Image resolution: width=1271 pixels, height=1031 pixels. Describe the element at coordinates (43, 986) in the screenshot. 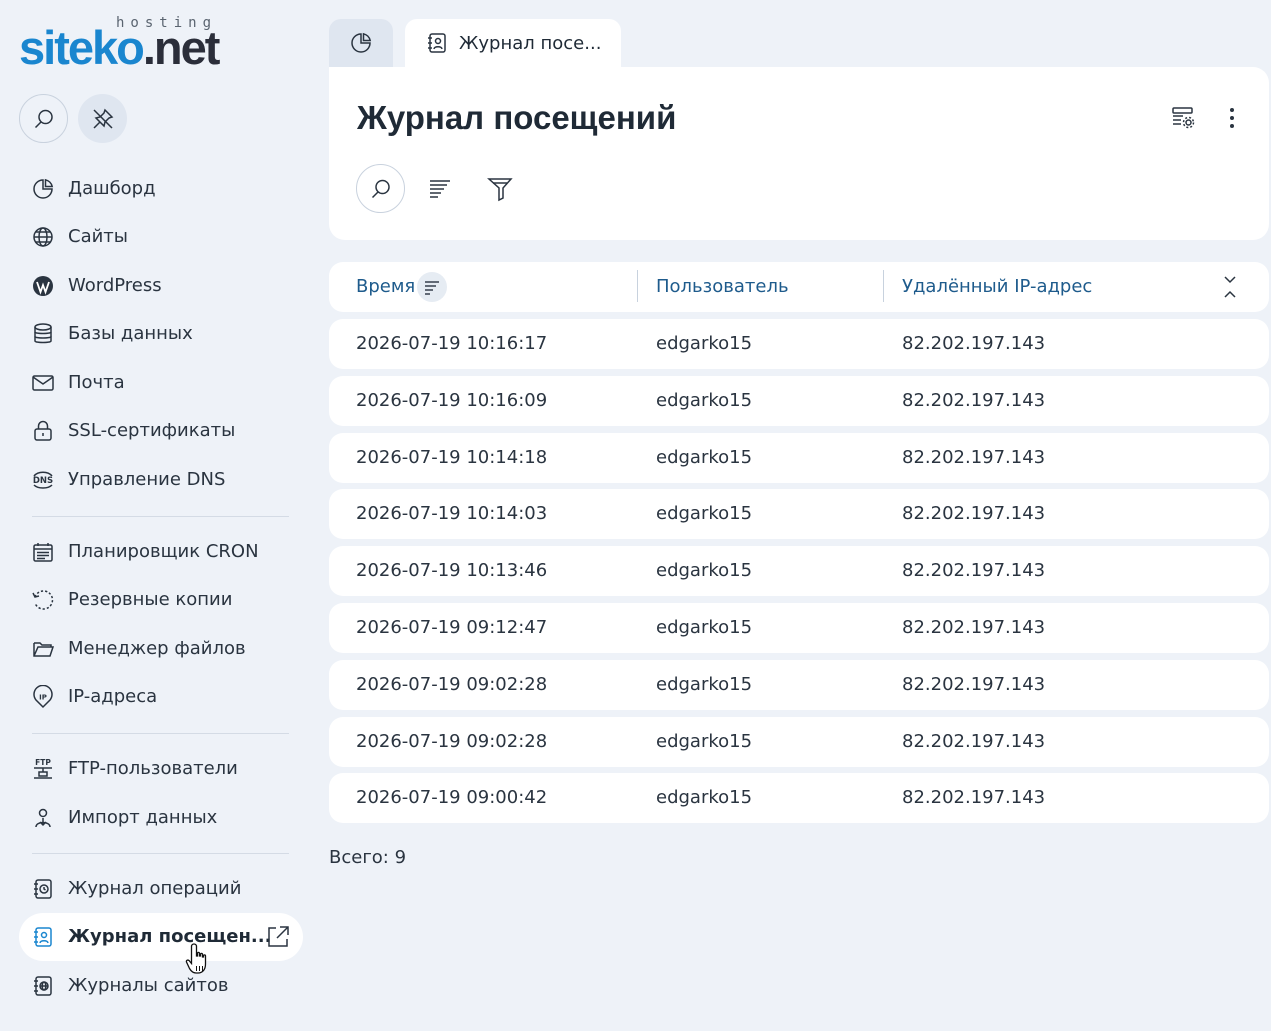

I see `site-logs-icon` at that location.